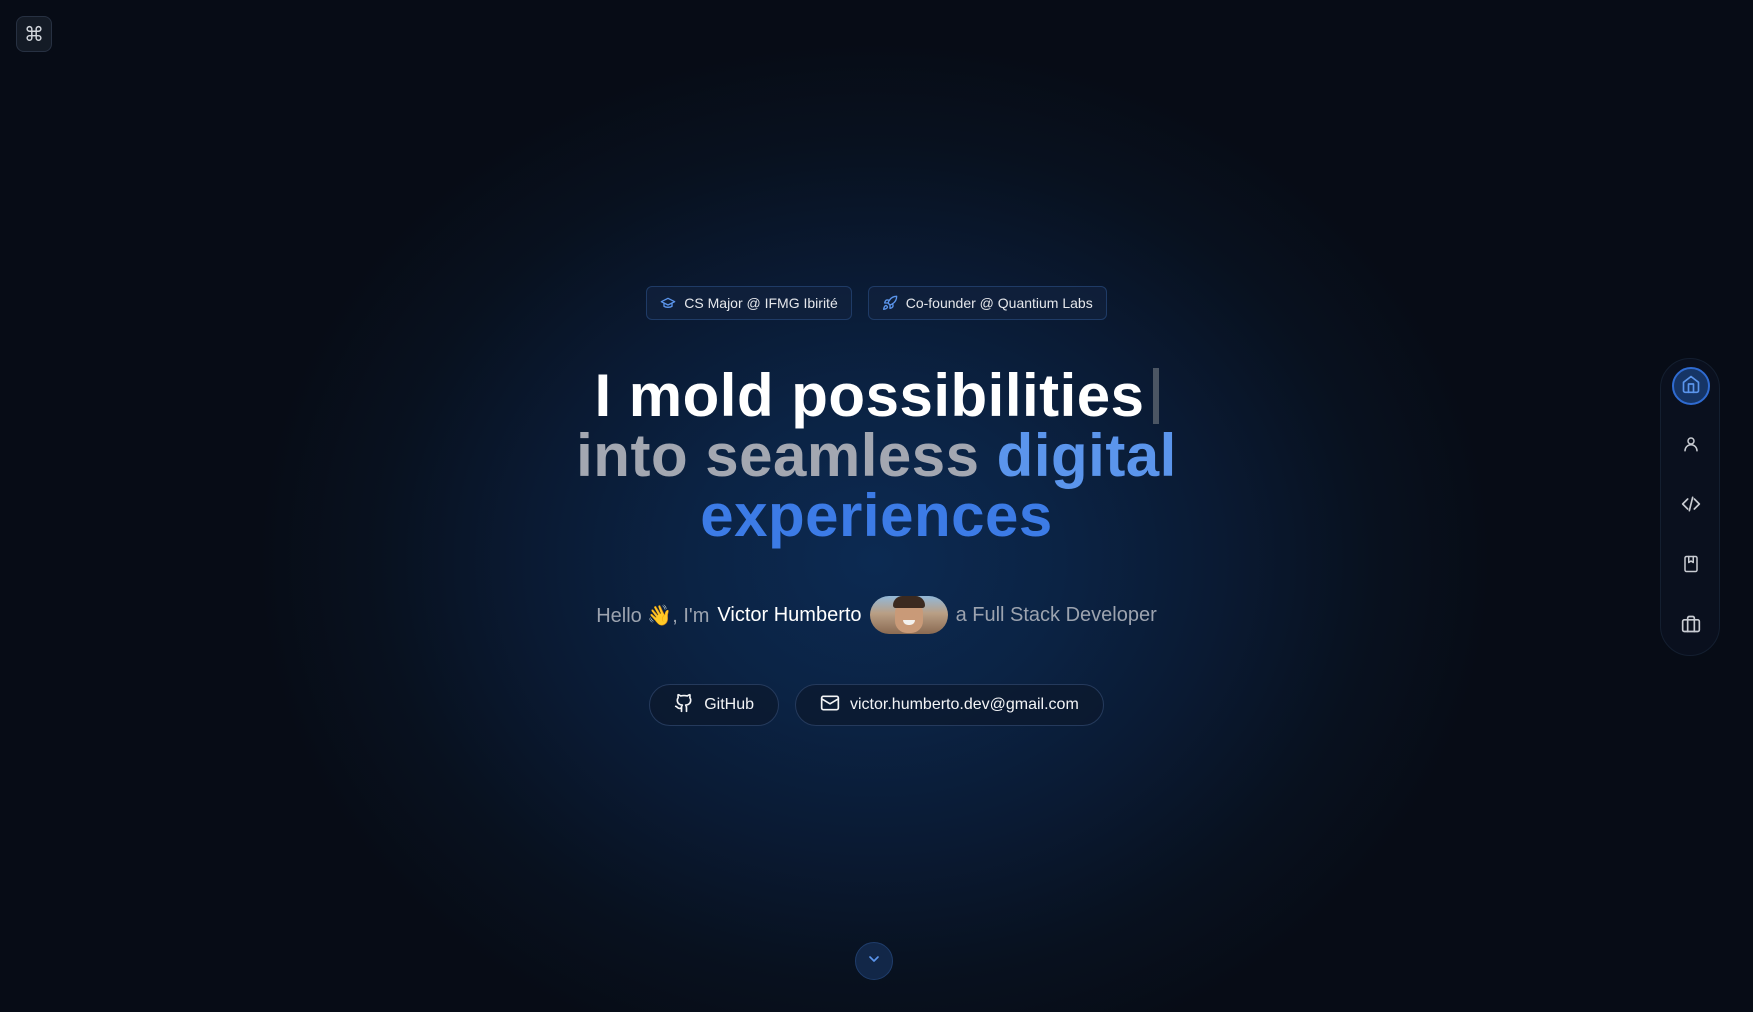  I want to click on briefcase-icon, so click(1691, 626).